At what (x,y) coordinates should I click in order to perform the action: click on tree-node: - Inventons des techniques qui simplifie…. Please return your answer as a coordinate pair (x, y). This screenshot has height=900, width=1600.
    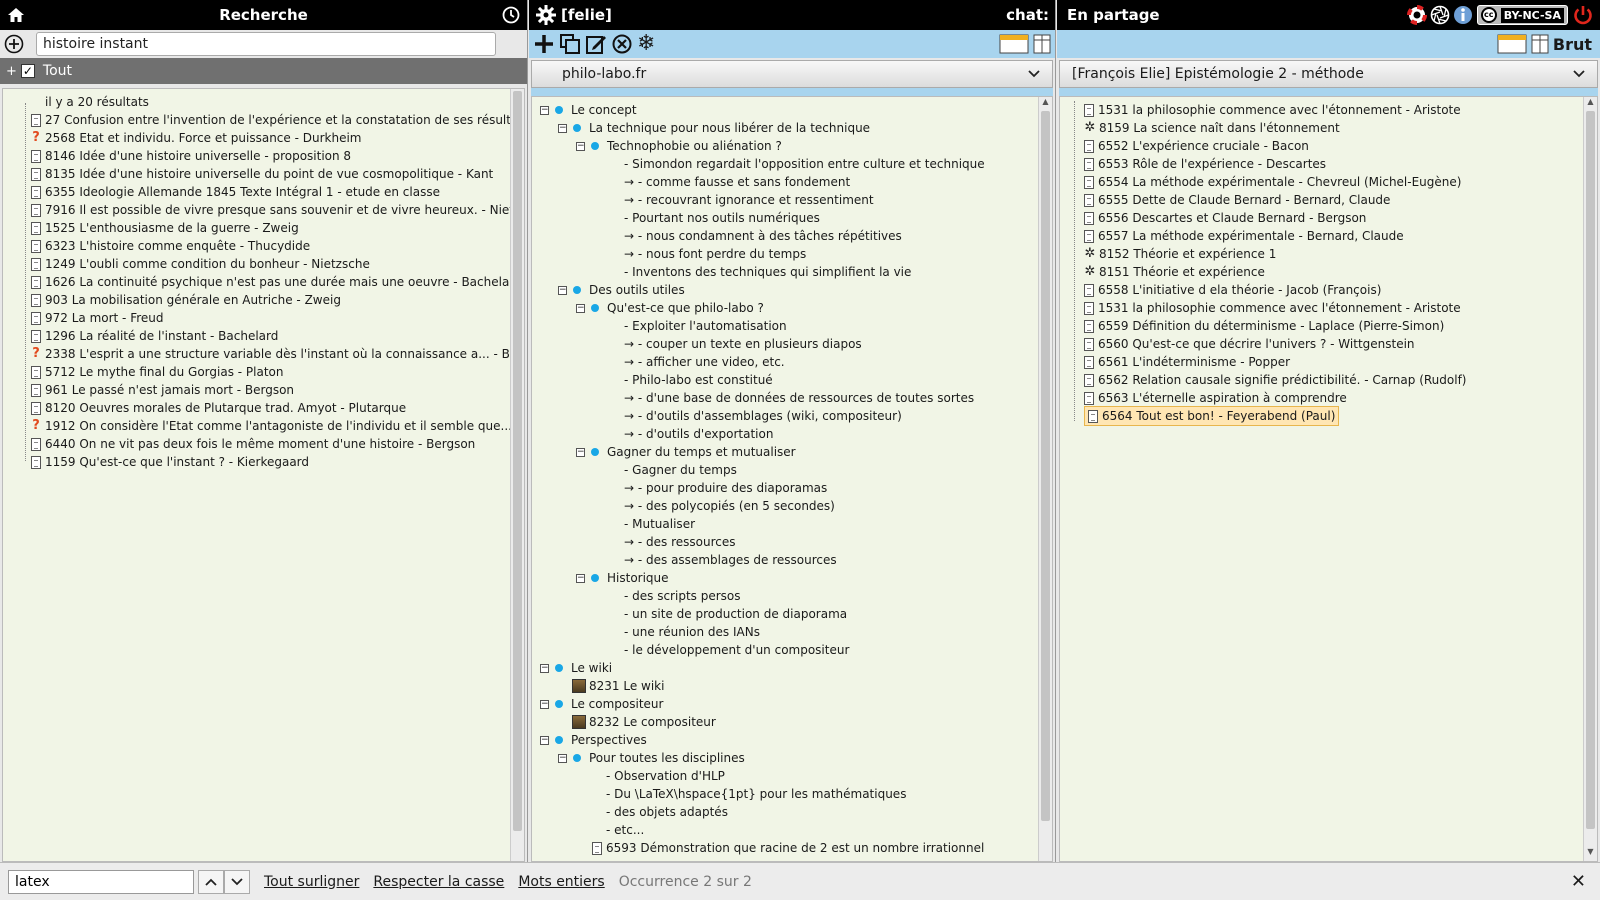
    Looking at the image, I should click on (796, 272).